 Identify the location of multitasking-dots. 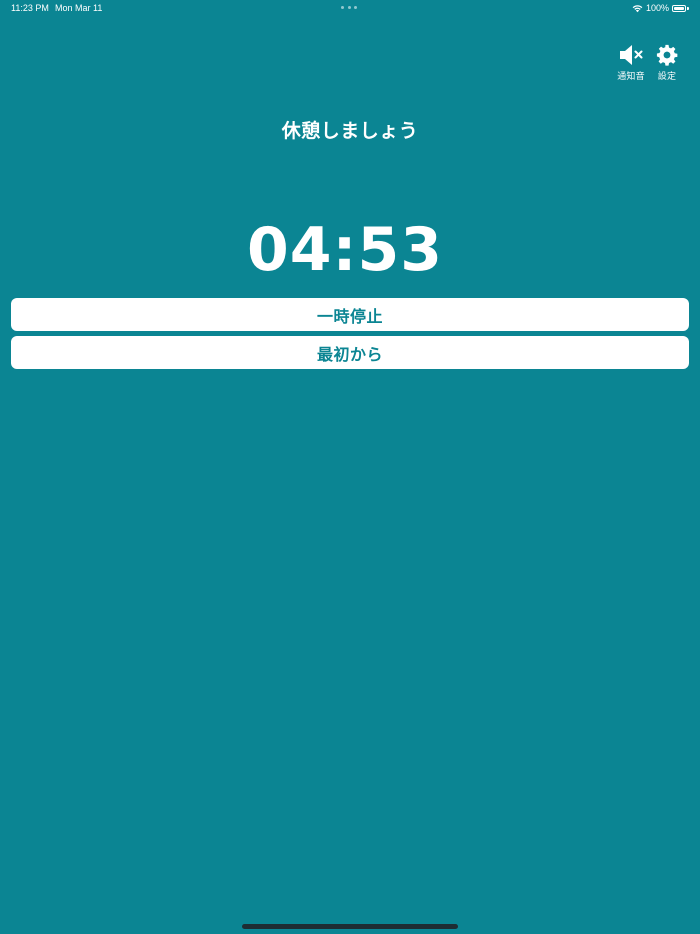
(349, 7).